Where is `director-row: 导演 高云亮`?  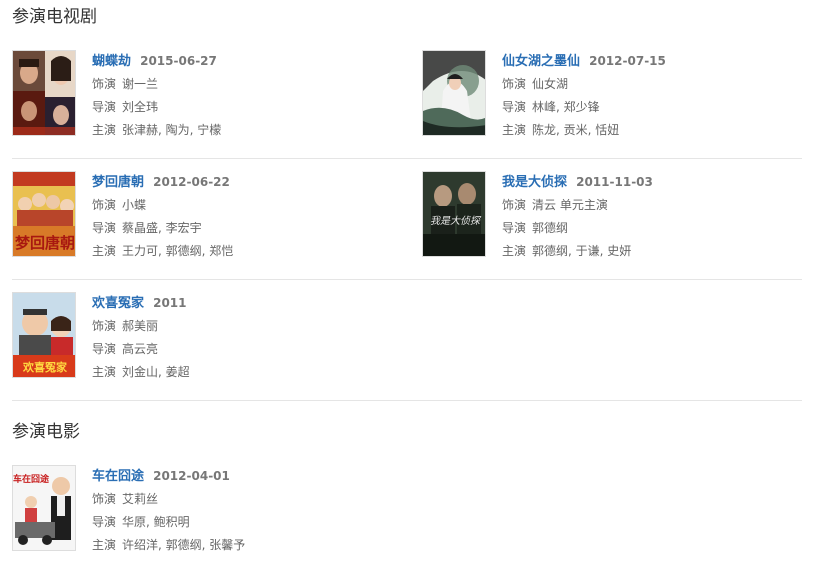
director-row: 导演 高云亮 is located at coordinates (141, 349).